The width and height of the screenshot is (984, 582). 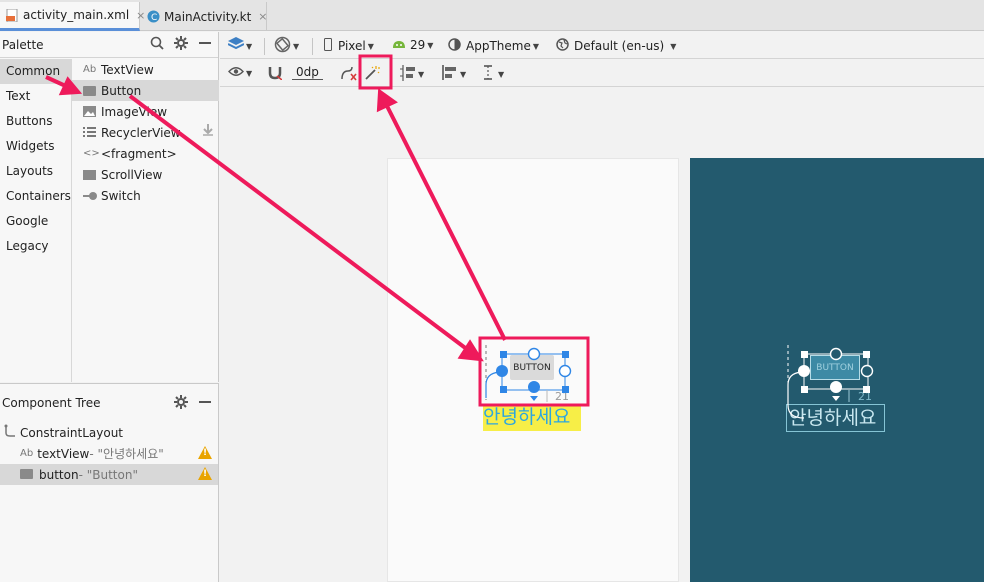 What do you see at coordinates (92, 111) in the screenshot?
I see `image-icon` at bounding box center [92, 111].